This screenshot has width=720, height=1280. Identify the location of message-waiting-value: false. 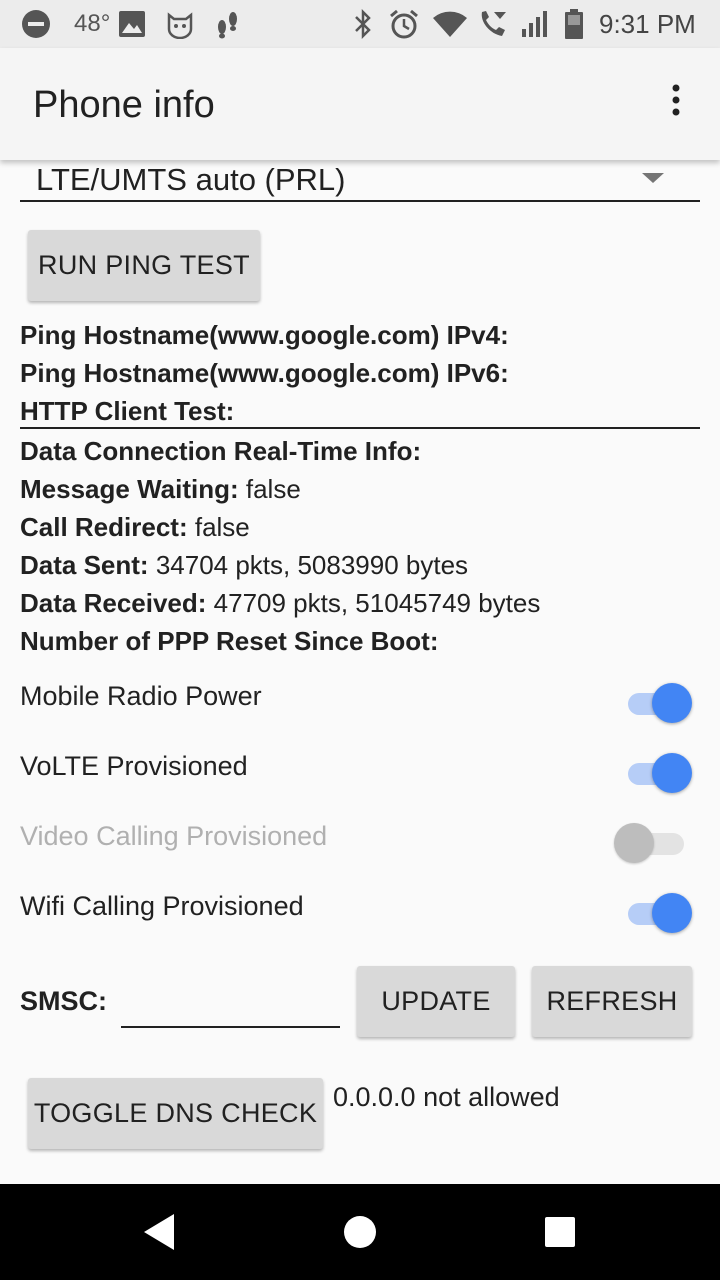
(273, 489).